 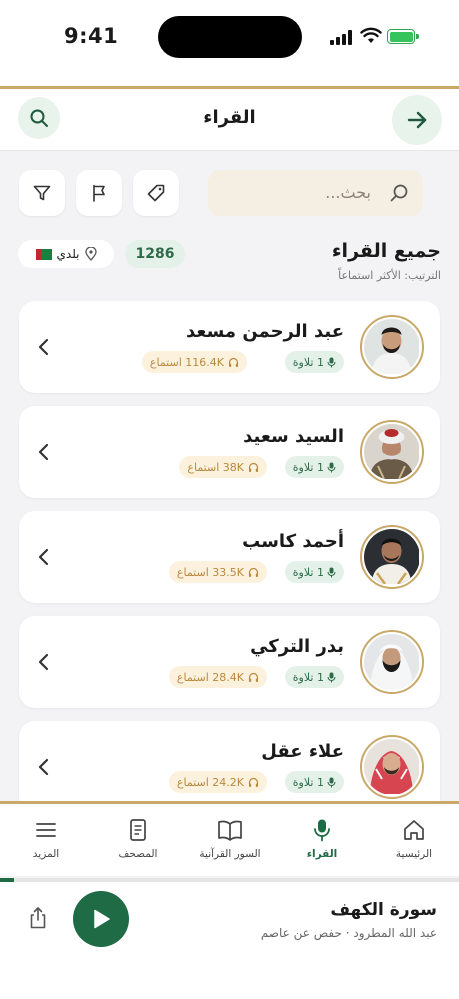 I want to click on share-icon, so click(x=38, y=918).